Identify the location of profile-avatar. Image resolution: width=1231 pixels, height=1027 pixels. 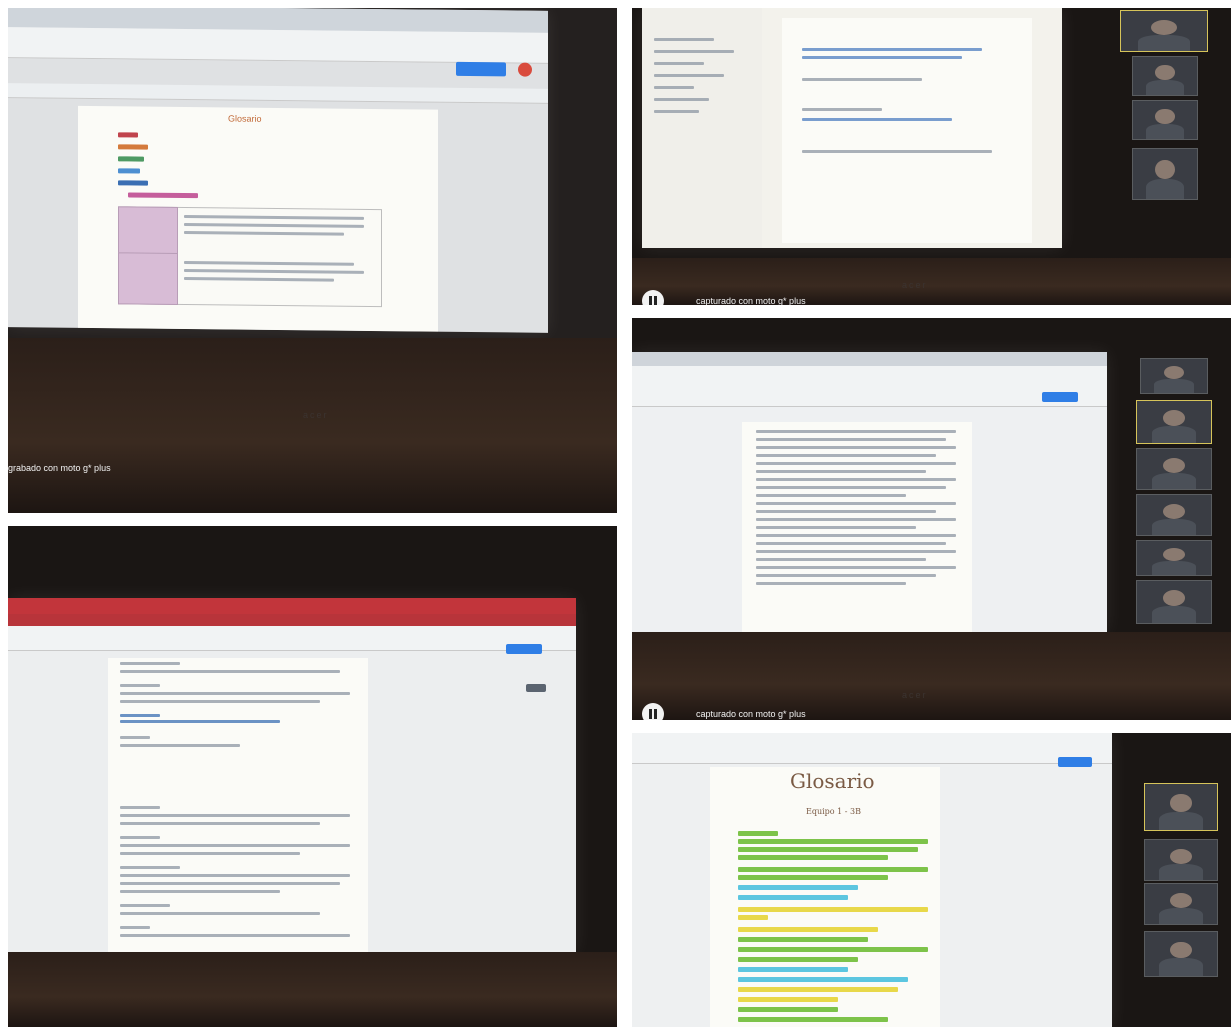
(525, 69).